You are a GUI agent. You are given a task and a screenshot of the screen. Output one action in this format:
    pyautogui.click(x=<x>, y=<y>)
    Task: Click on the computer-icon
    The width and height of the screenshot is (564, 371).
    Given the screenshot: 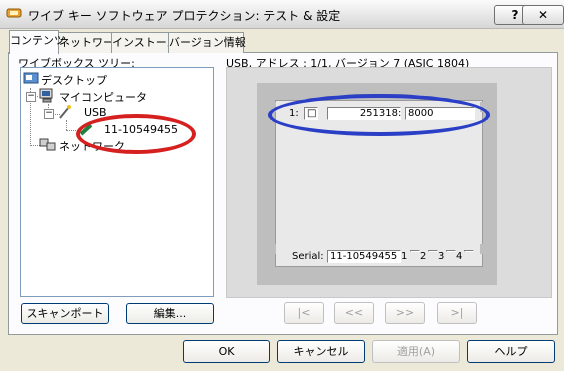 What is the action you would take?
    pyautogui.click(x=46, y=95)
    